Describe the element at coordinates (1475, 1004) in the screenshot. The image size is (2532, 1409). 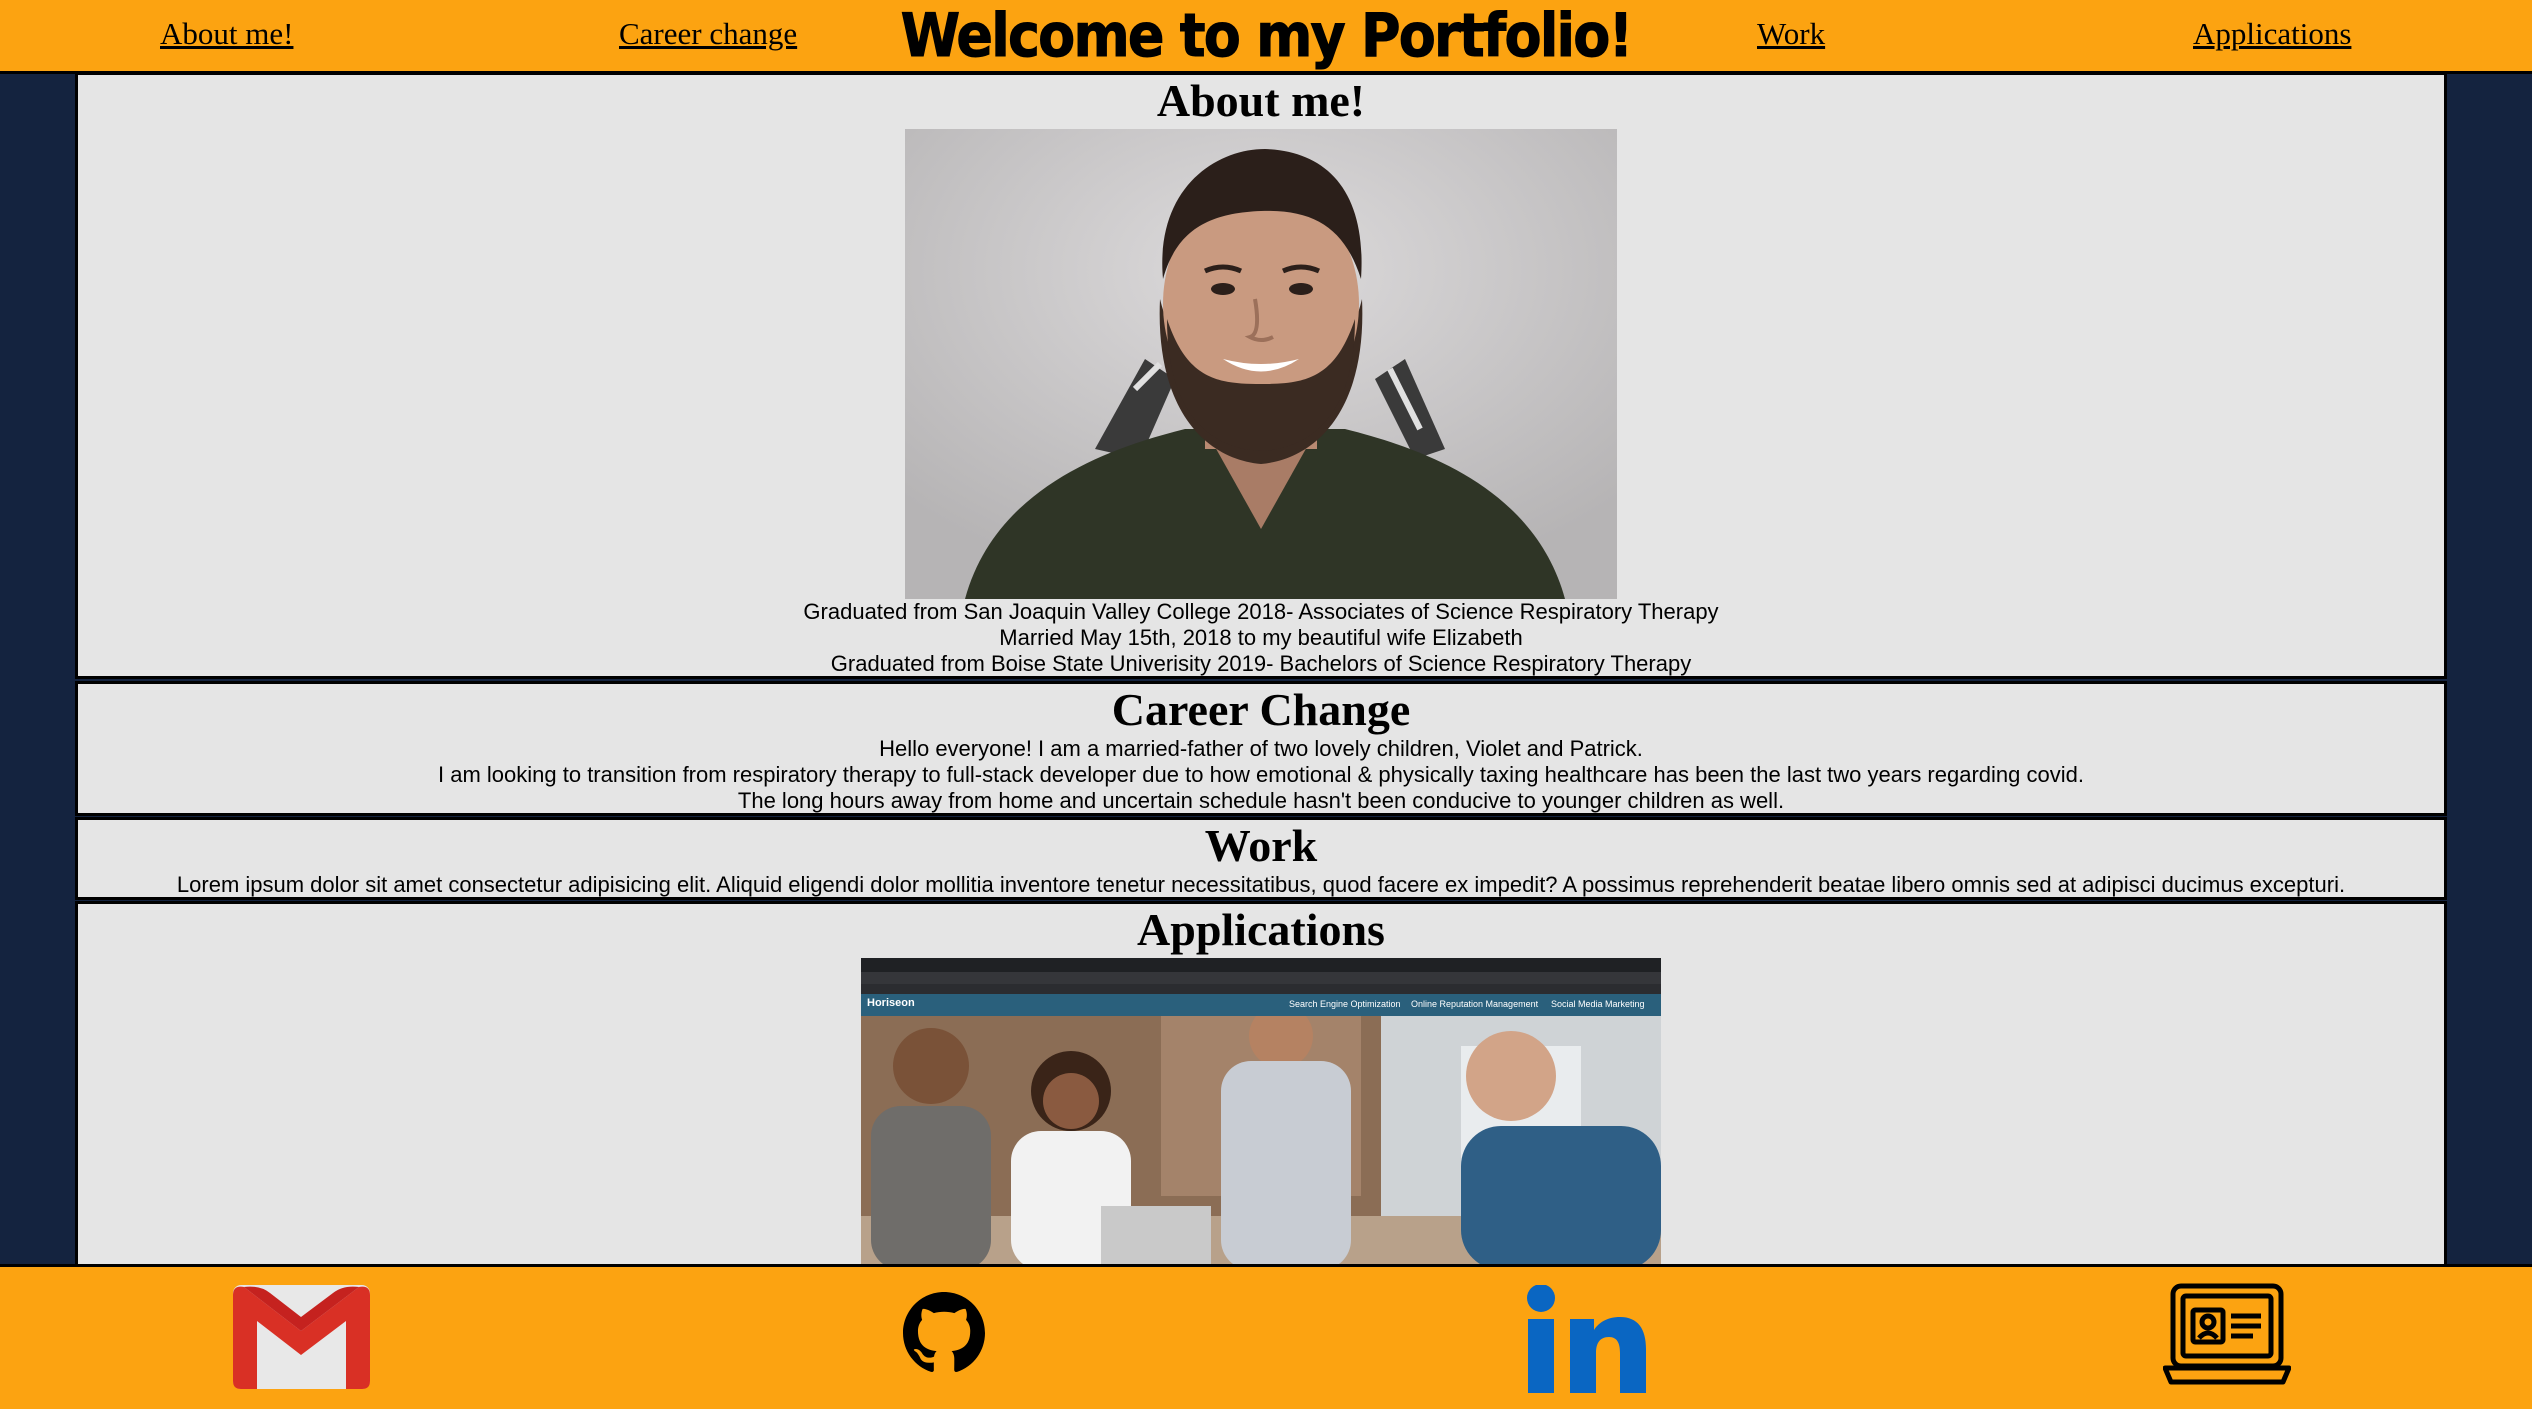
I see `app-nav-item: Online Reputation Management` at that location.